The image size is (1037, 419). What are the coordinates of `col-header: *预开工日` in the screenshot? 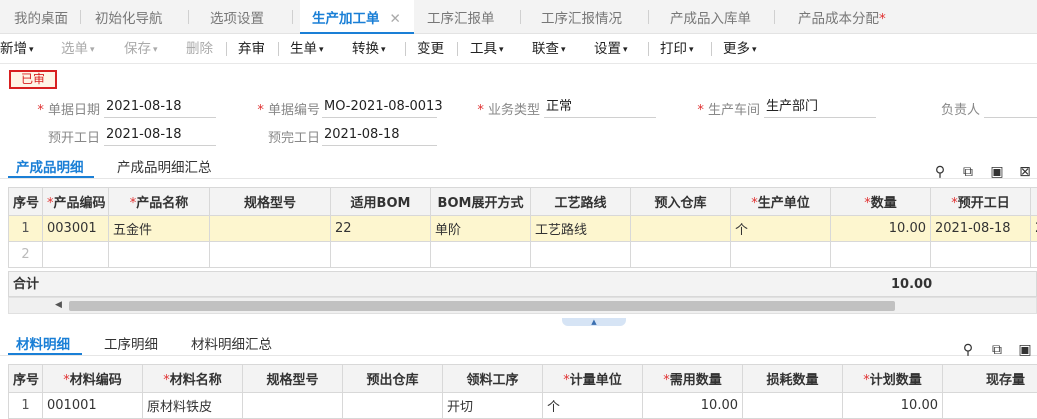 It's located at (981, 202).